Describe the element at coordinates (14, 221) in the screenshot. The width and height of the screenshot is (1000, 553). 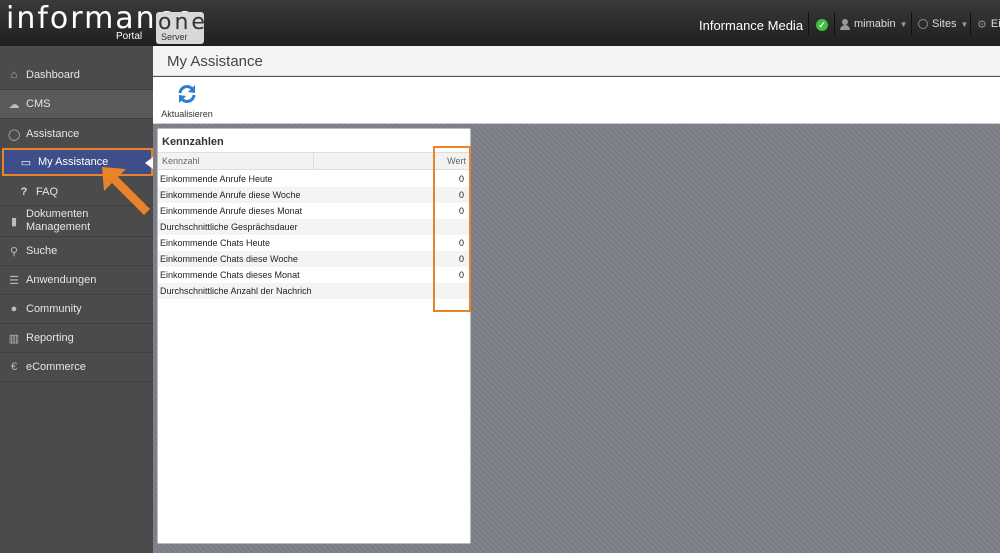
I see `bookmark-icon: ▮` at that location.